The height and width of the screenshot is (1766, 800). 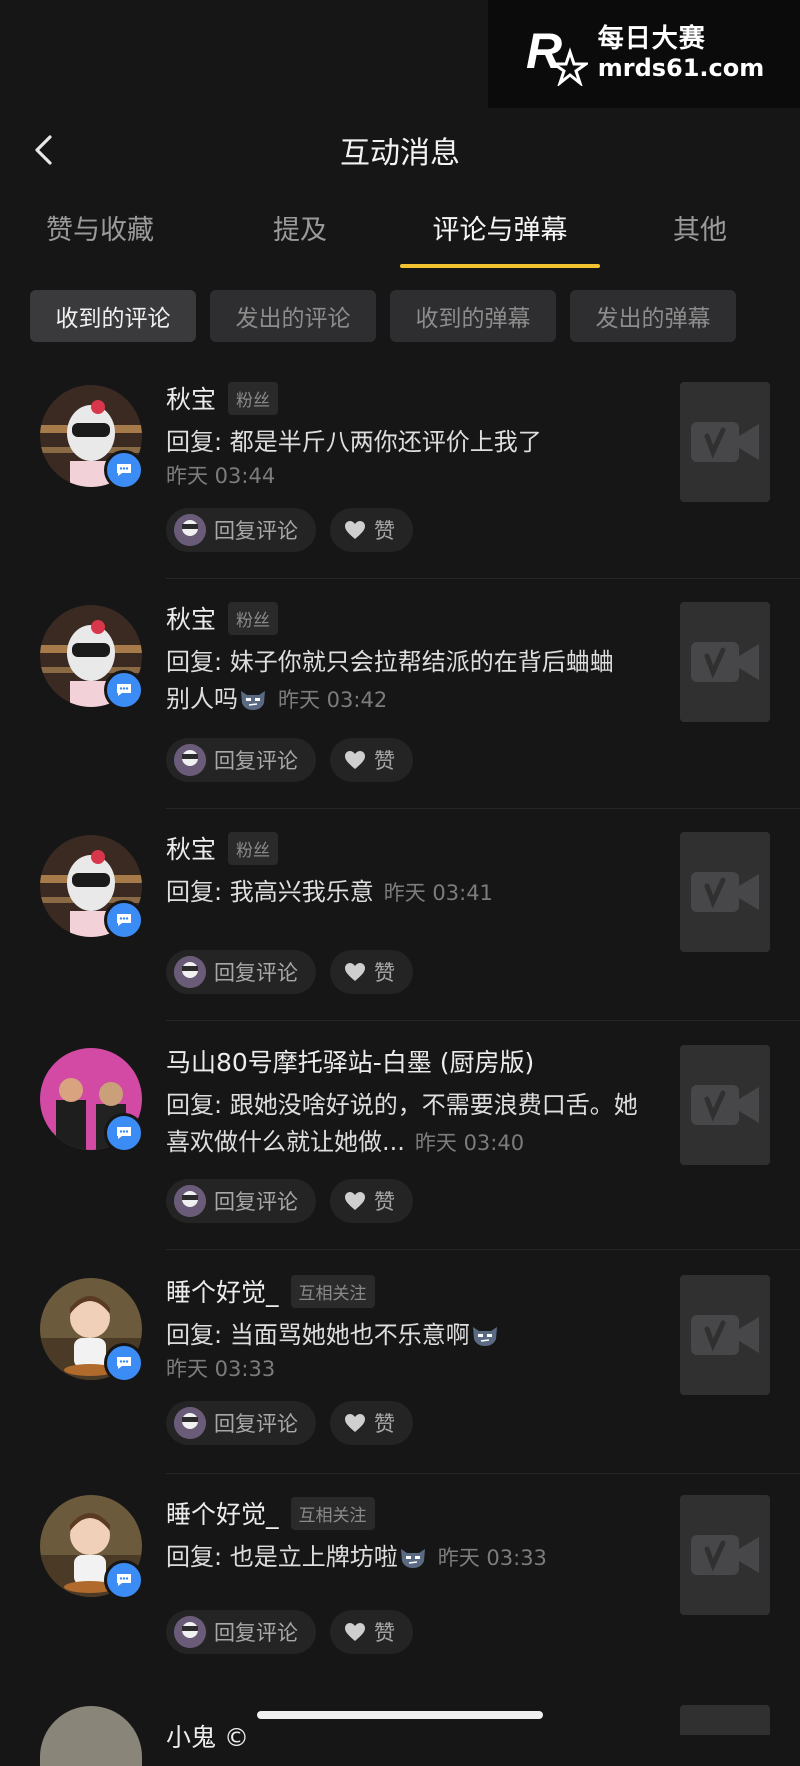 I want to click on video-thumbnail-partial, so click(x=725, y=1720).